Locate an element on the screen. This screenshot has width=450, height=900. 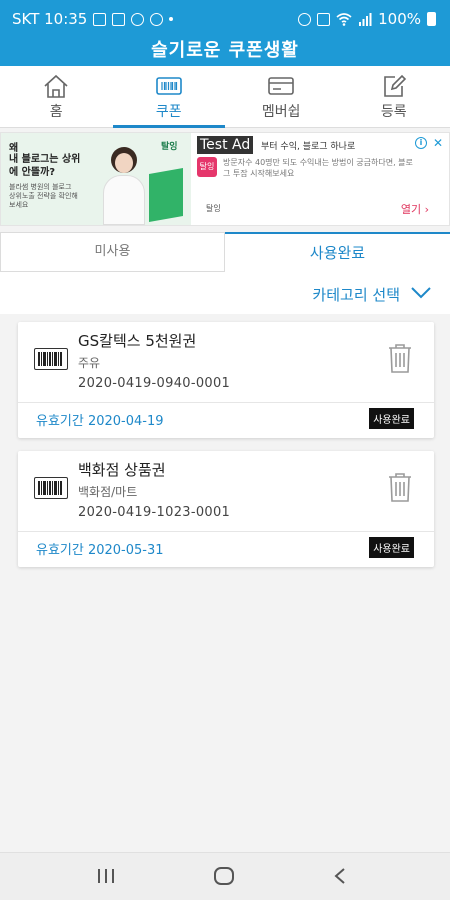
ad-image-subtext: 블라썸 병원의 블로그 상위노출 전략을 확인해보세요 is located at coordinates (43, 196).